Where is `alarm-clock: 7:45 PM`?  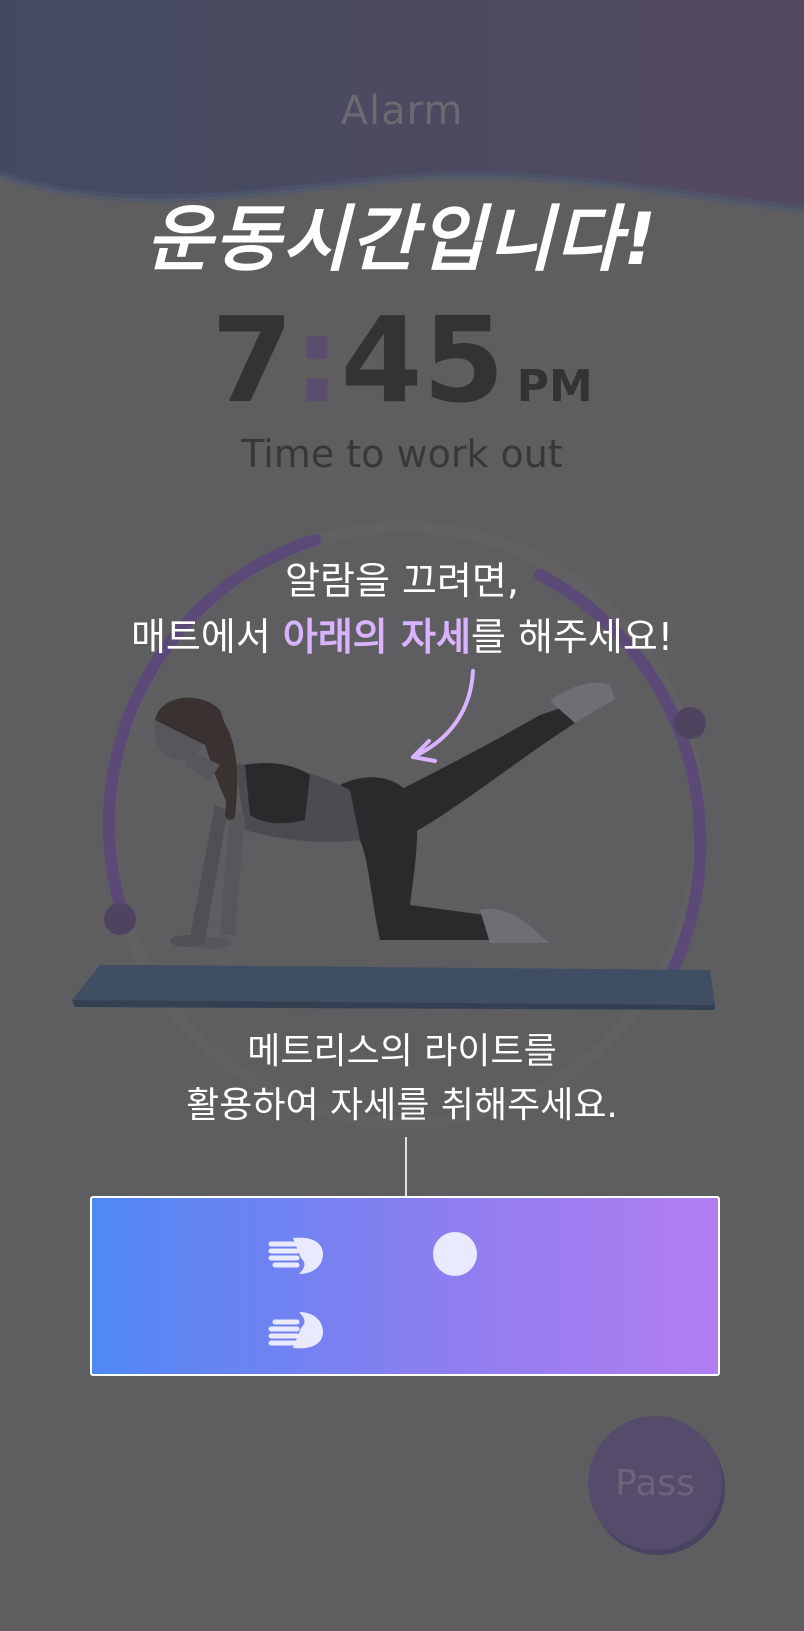
alarm-clock: 7:45 PM is located at coordinates (402, 360).